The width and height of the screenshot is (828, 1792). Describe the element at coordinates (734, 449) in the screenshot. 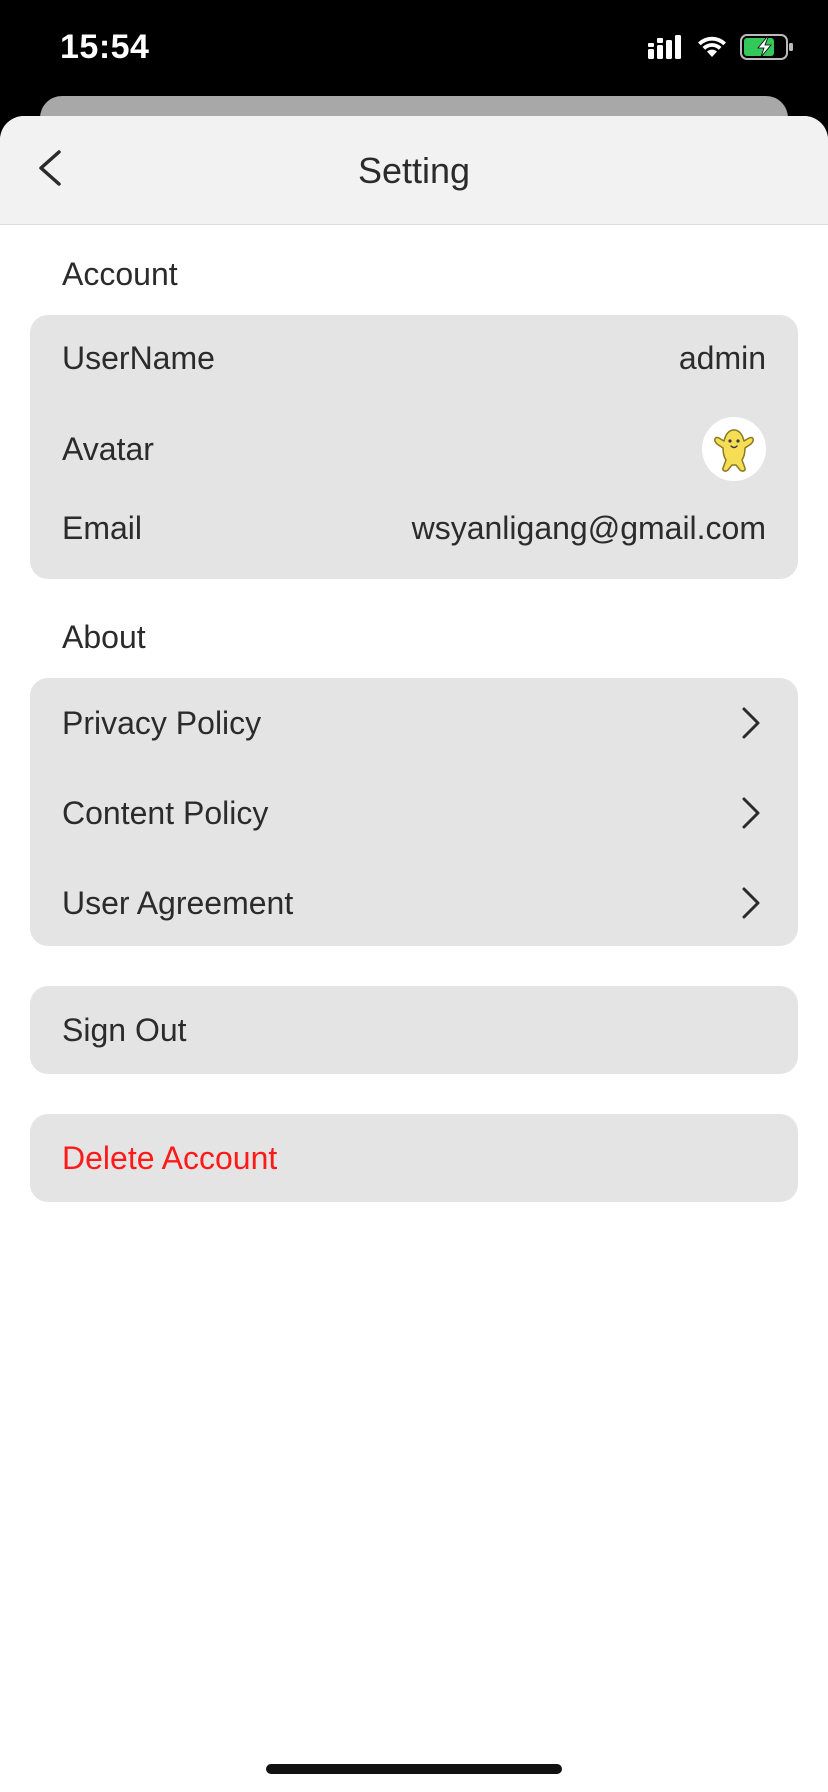

I see `avatar-icon` at that location.